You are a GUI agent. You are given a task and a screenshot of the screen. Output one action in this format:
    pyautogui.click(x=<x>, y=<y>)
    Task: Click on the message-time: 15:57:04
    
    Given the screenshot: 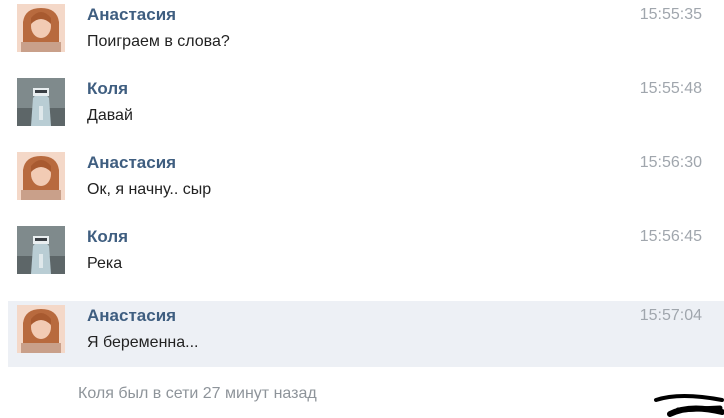 What is the action you would take?
    pyautogui.click(x=671, y=316)
    